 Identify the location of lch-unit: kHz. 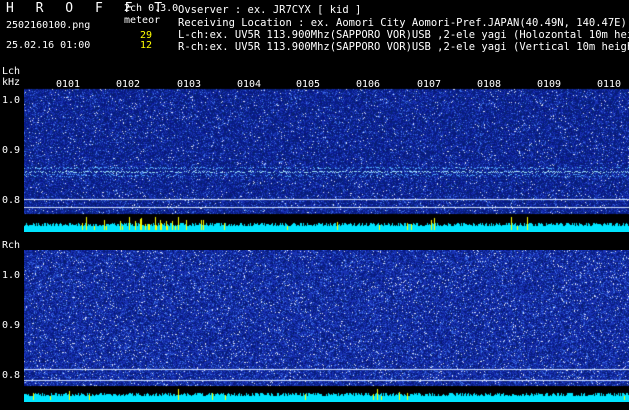
(11, 82).